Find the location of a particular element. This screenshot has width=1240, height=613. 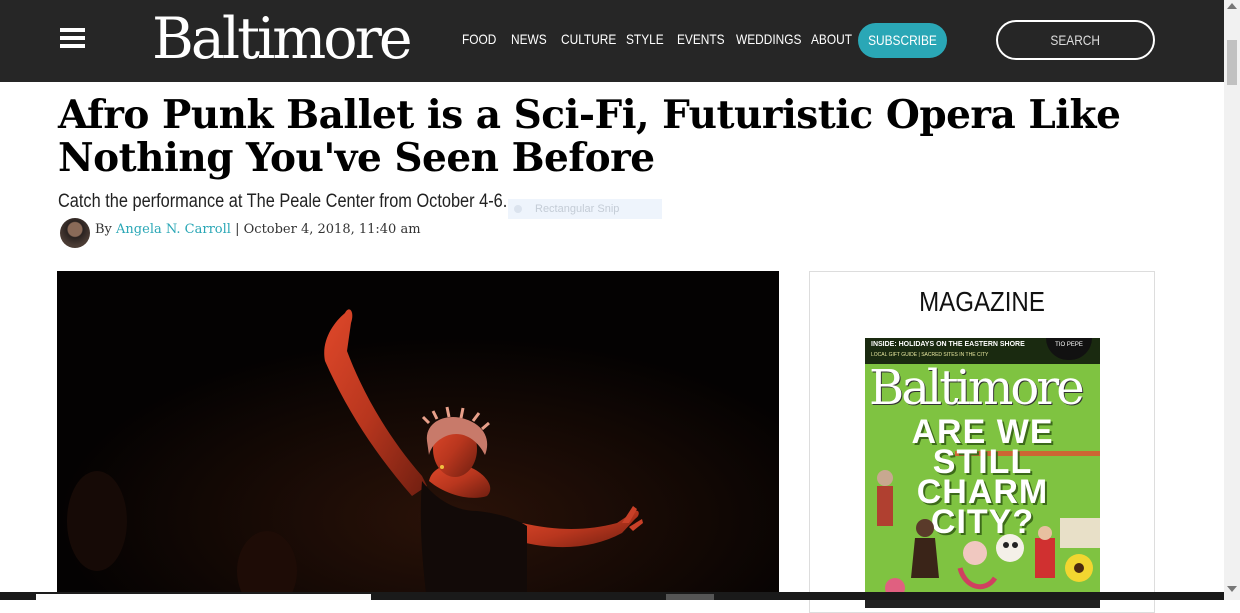

site-logo: Baltimore is located at coordinates (282, 39).